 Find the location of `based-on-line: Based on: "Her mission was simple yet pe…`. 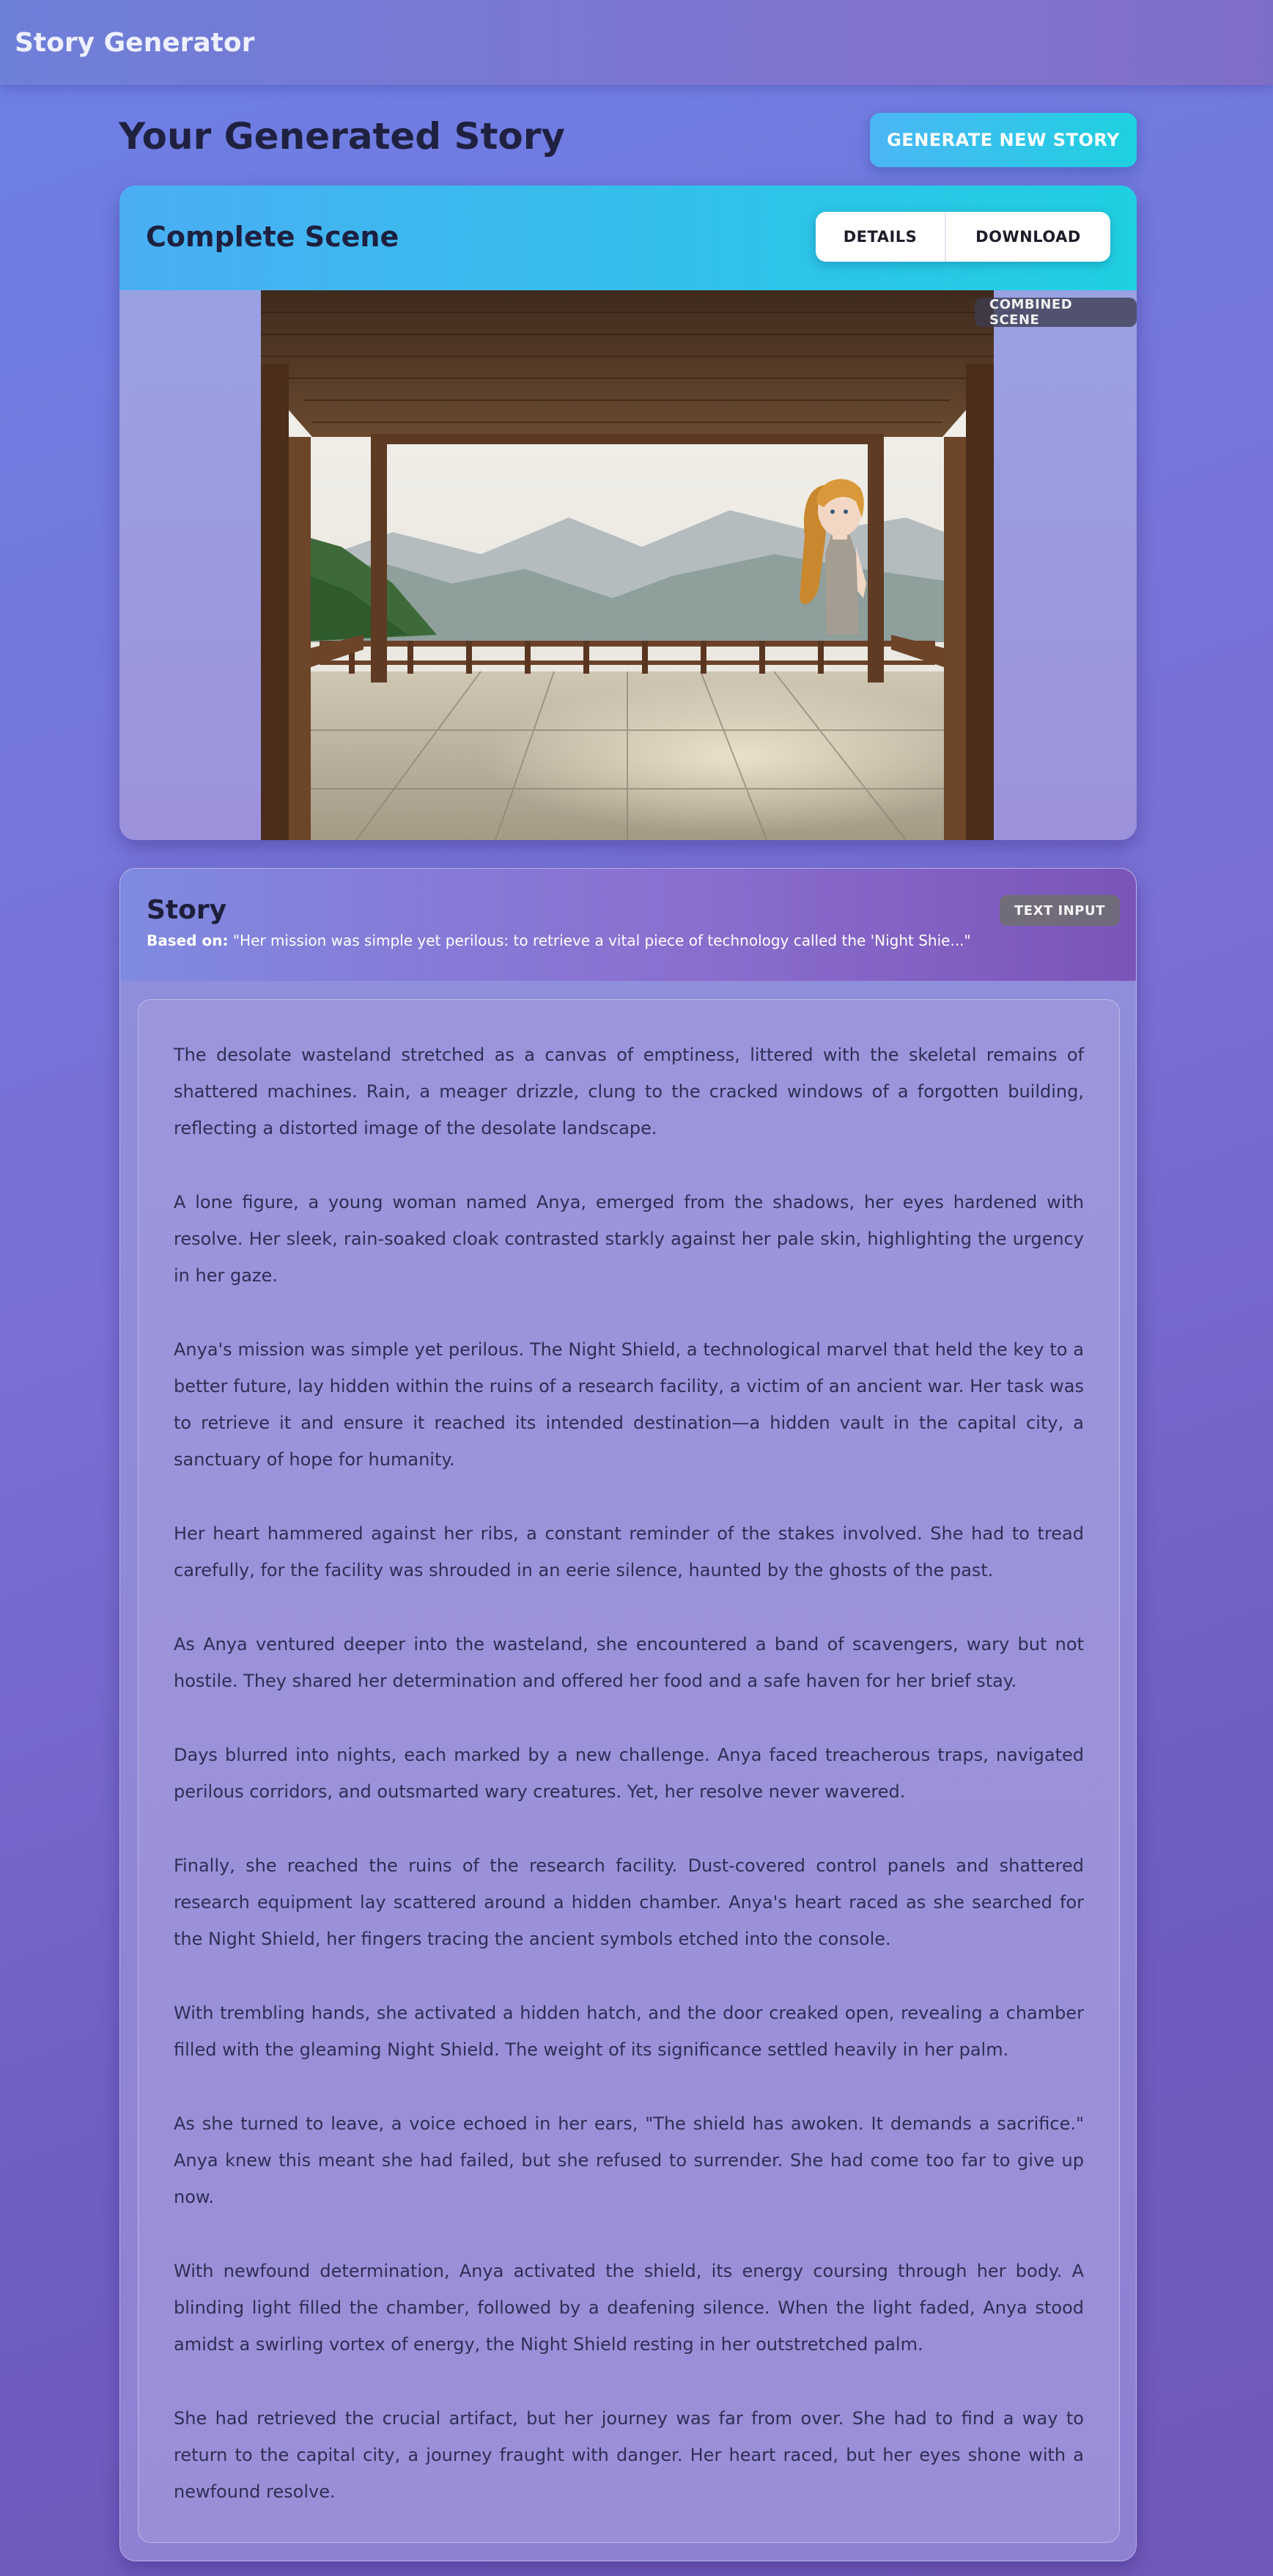

based-on-line: Based on: "Her mission was simple yet pe… is located at coordinates (559, 940).